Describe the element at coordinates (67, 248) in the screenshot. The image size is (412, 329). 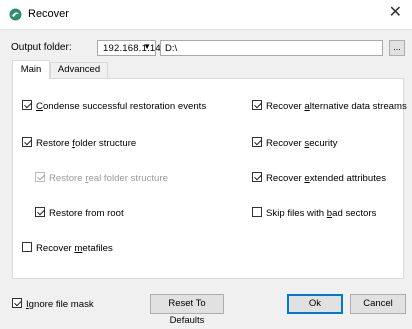
I see `option-recover-metafiles: Recover metafiles` at that location.